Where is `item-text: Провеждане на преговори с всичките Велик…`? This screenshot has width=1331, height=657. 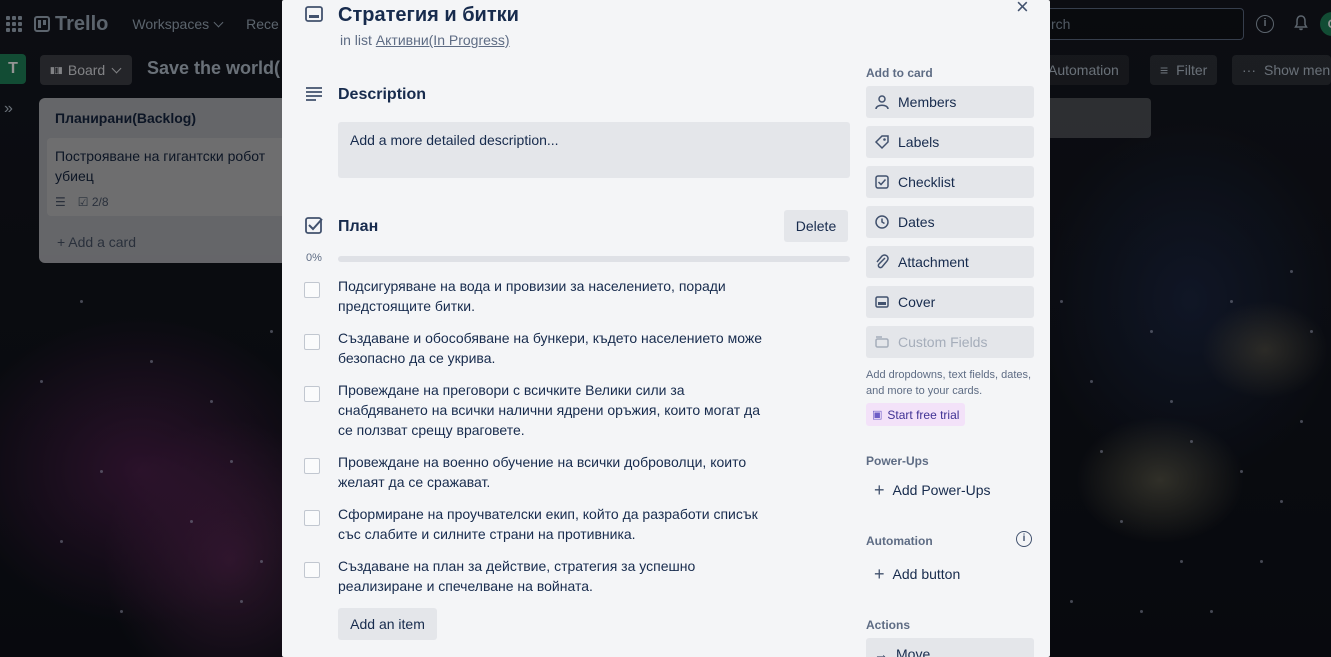
item-text: Провеждане на преговори с всичките Велик… is located at coordinates (553, 410).